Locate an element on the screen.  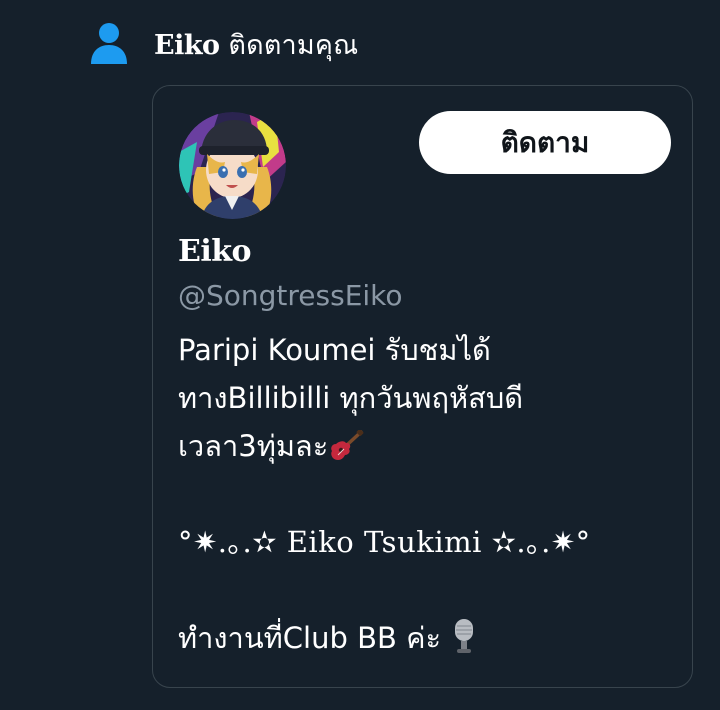
notification-text: Eiko ติดตามคุณ is located at coordinates (256, 44).